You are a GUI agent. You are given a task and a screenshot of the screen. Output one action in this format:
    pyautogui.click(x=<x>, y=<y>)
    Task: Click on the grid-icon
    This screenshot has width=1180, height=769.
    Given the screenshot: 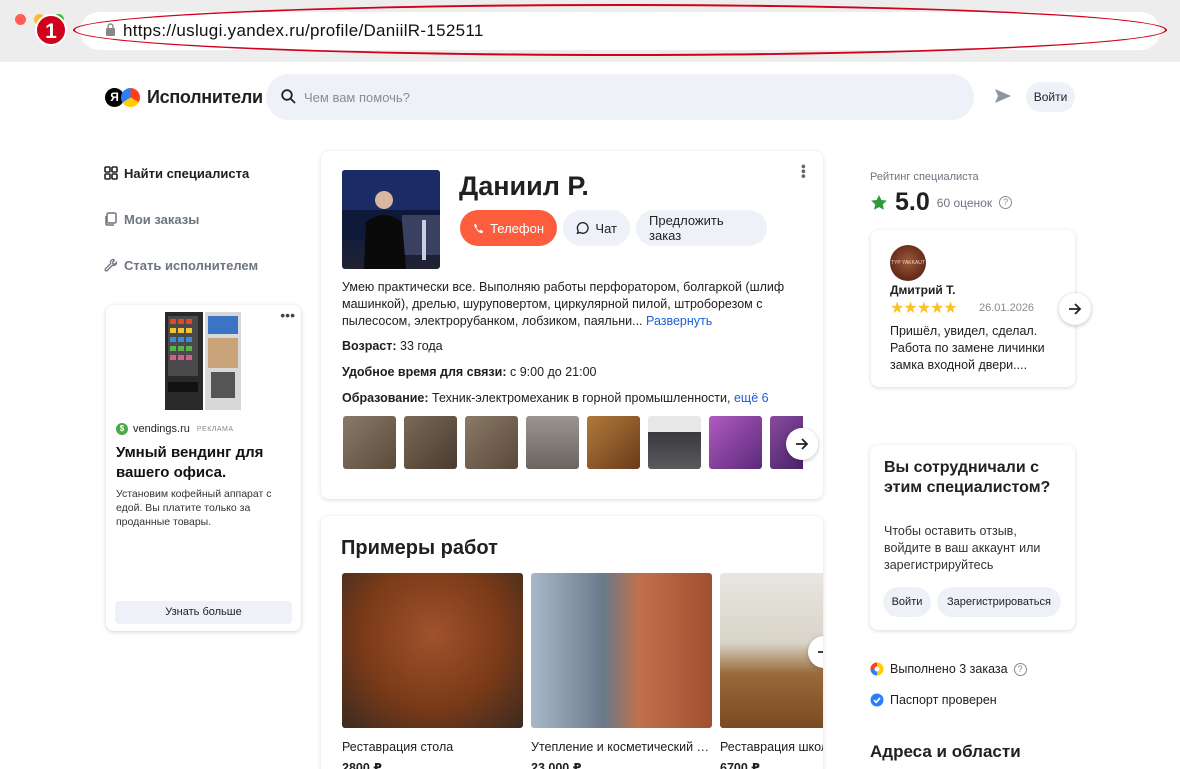 What is the action you would take?
    pyautogui.click(x=111, y=173)
    